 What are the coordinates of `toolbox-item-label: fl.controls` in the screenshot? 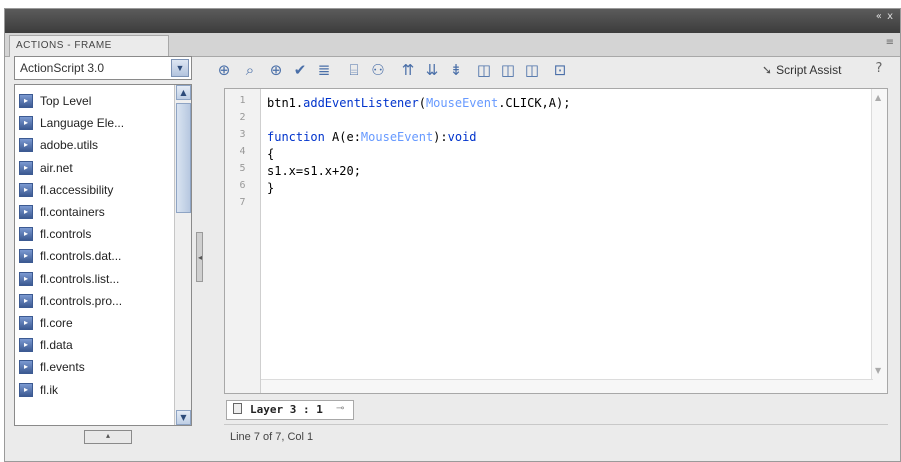 It's located at (66, 234).